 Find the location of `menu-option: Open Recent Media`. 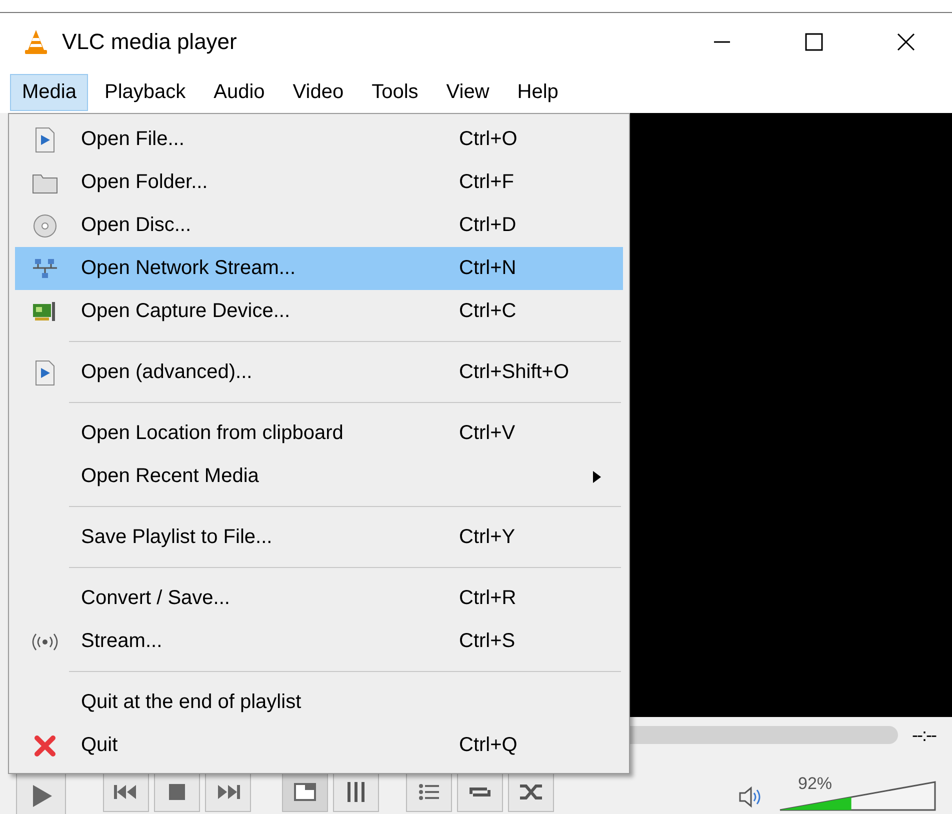

menu-option: Open Recent Media is located at coordinates (319, 476).